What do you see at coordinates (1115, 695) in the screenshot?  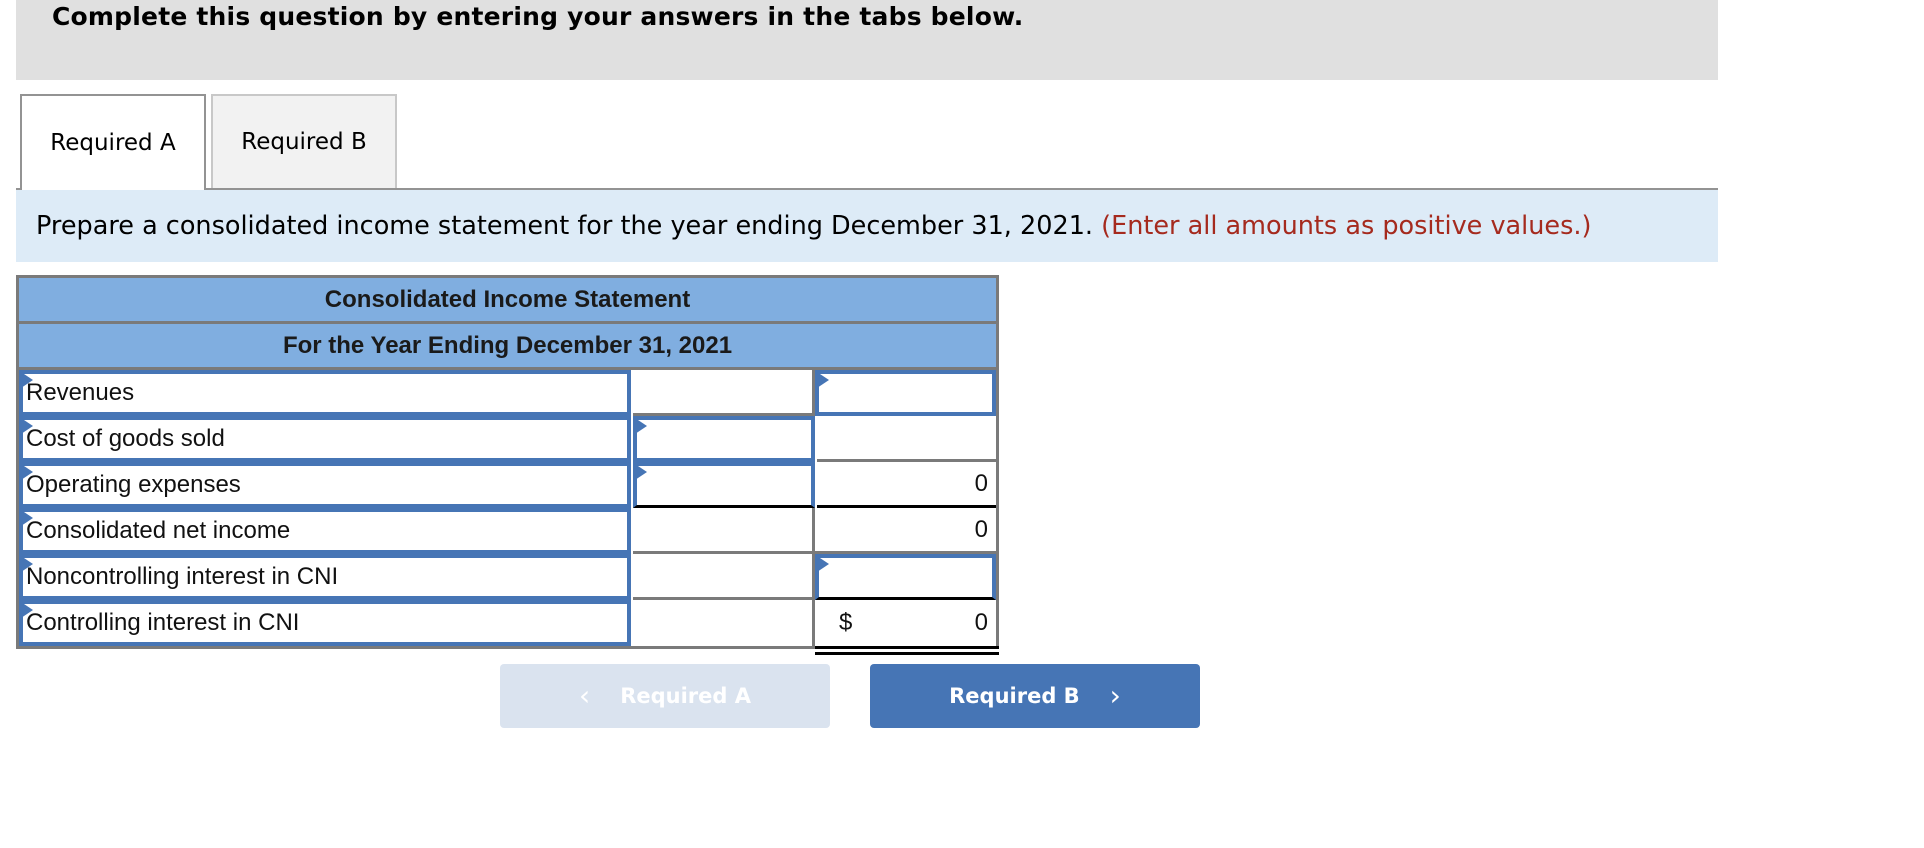 I see `chevron-right-icon: ›` at bounding box center [1115, 695].